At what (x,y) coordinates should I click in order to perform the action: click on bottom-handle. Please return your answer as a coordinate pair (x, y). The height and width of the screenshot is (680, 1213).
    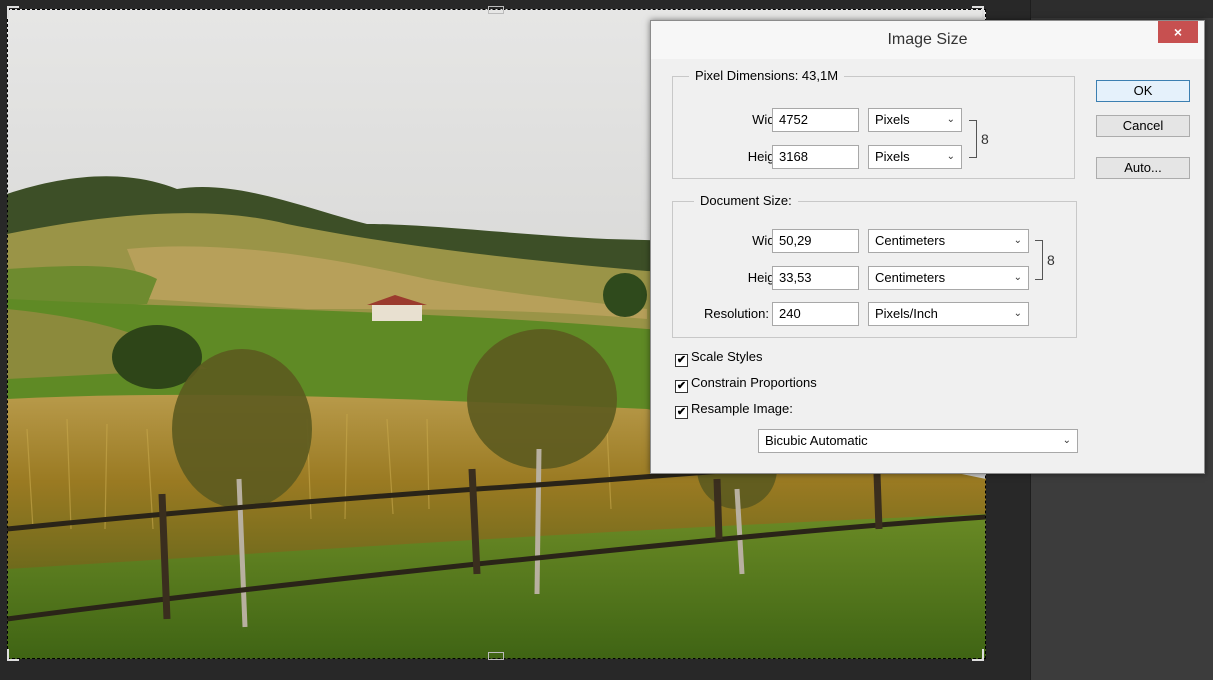
    Looking at the image, I should click on (496, 656).